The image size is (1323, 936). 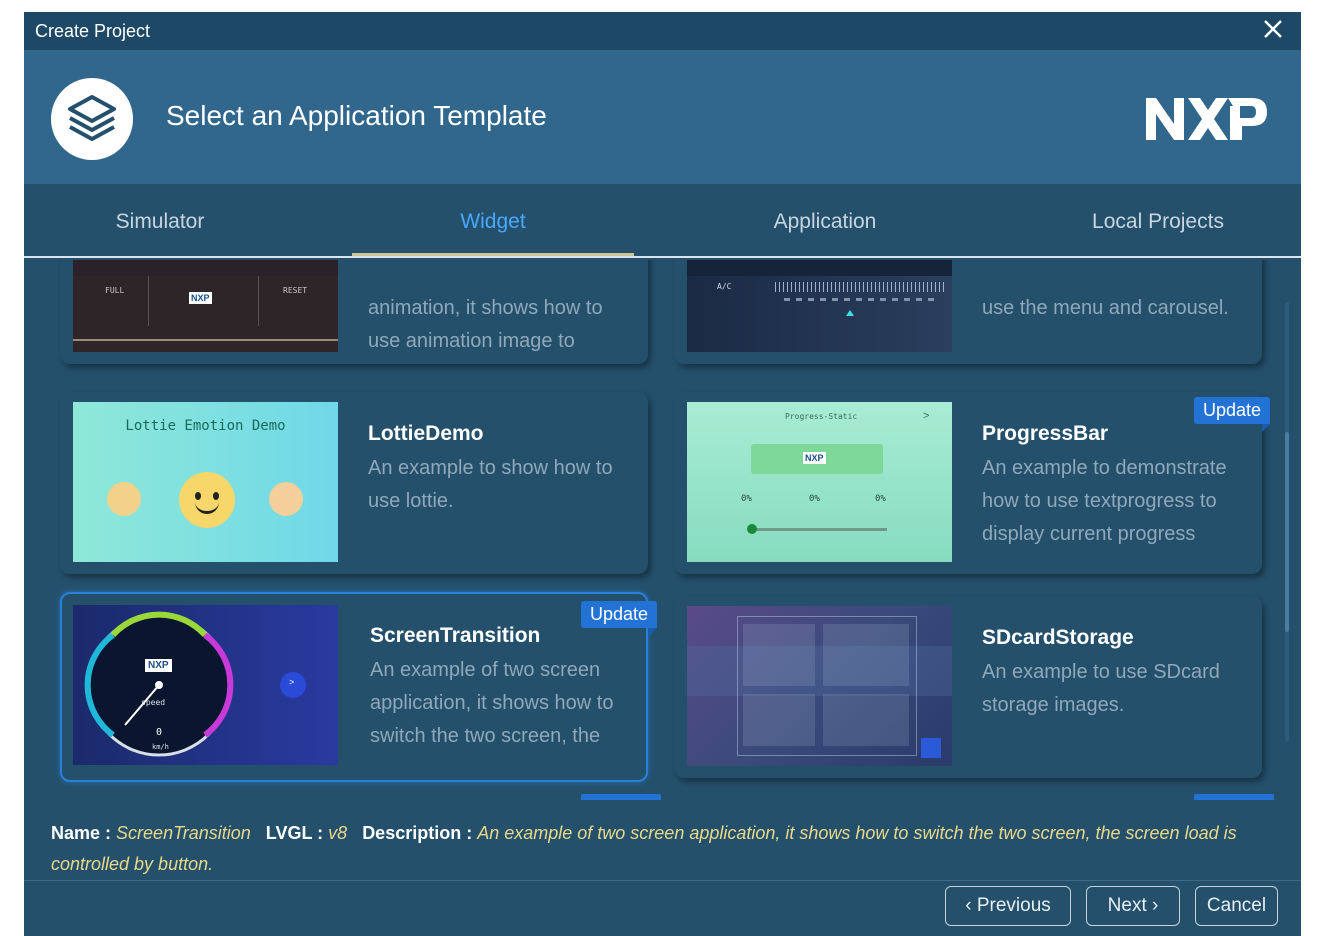 I want to click on speedometer-gauge, so click(x=195, y=684).